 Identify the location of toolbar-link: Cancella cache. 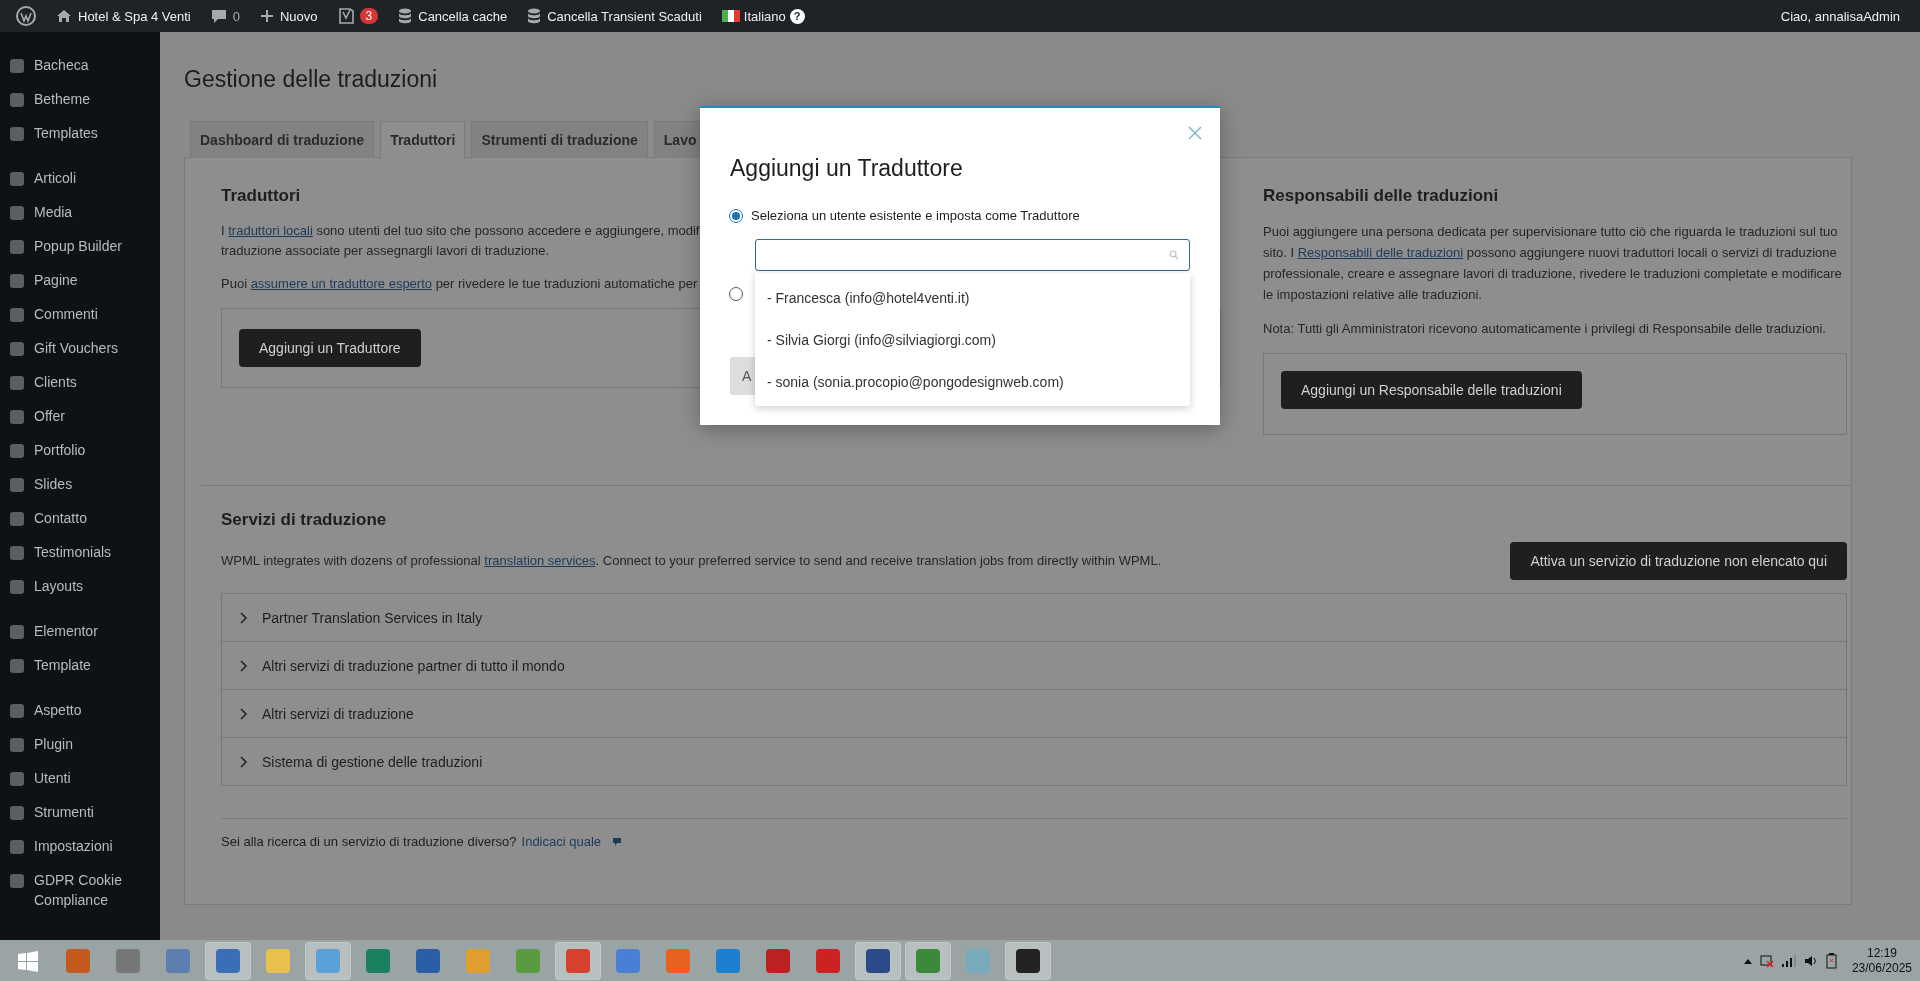
(463, 16).